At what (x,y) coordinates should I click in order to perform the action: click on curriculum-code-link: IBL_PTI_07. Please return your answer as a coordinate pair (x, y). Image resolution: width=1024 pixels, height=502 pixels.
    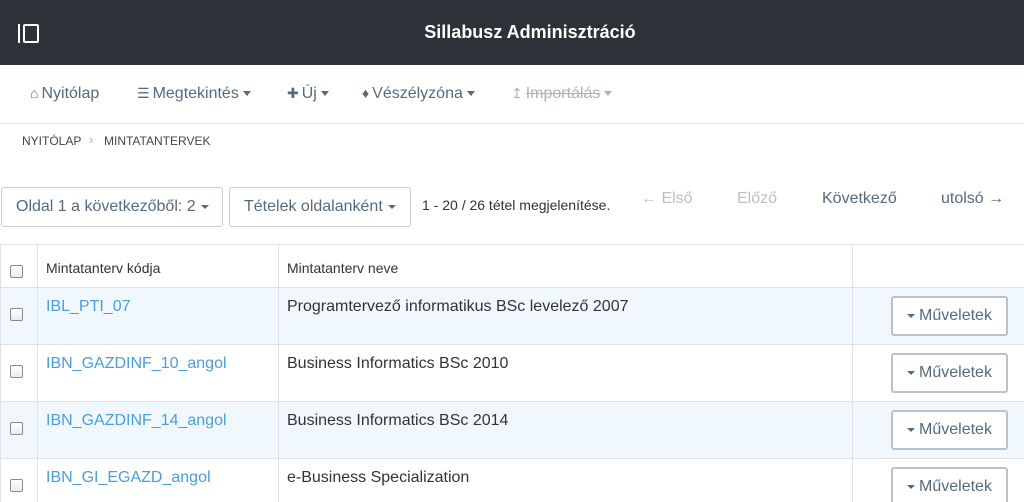
    Looking at the image, I should click on (88, 307).